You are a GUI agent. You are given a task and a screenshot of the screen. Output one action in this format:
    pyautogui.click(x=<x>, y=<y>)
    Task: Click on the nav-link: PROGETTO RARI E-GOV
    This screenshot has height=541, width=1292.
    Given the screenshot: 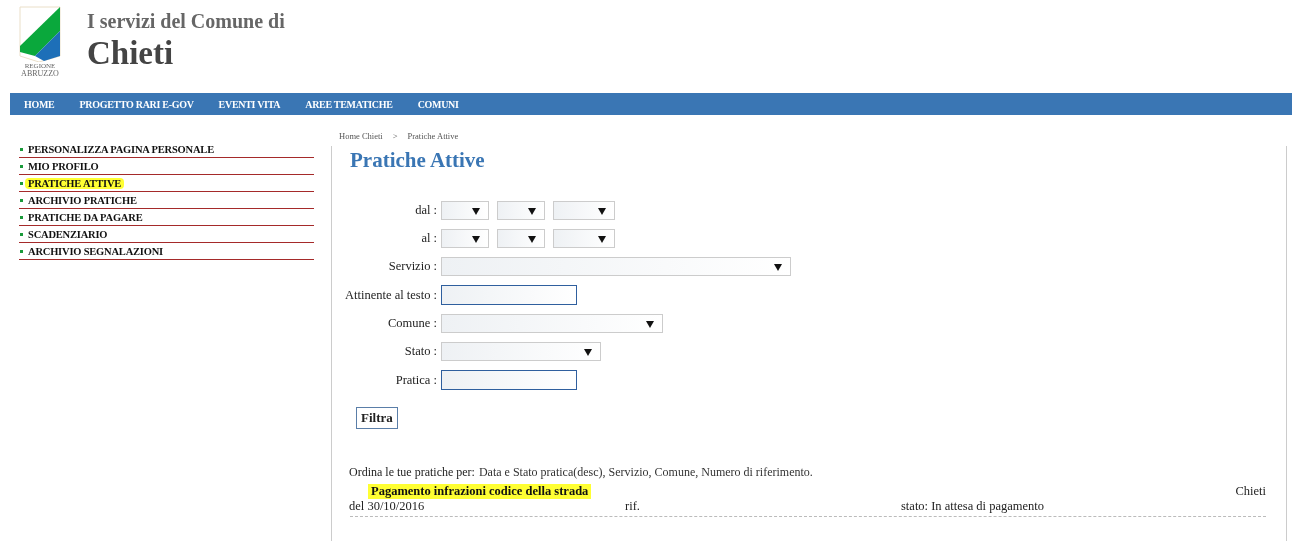 What is the action you would take?
    pyautogui.click(x=136, y=104)
    